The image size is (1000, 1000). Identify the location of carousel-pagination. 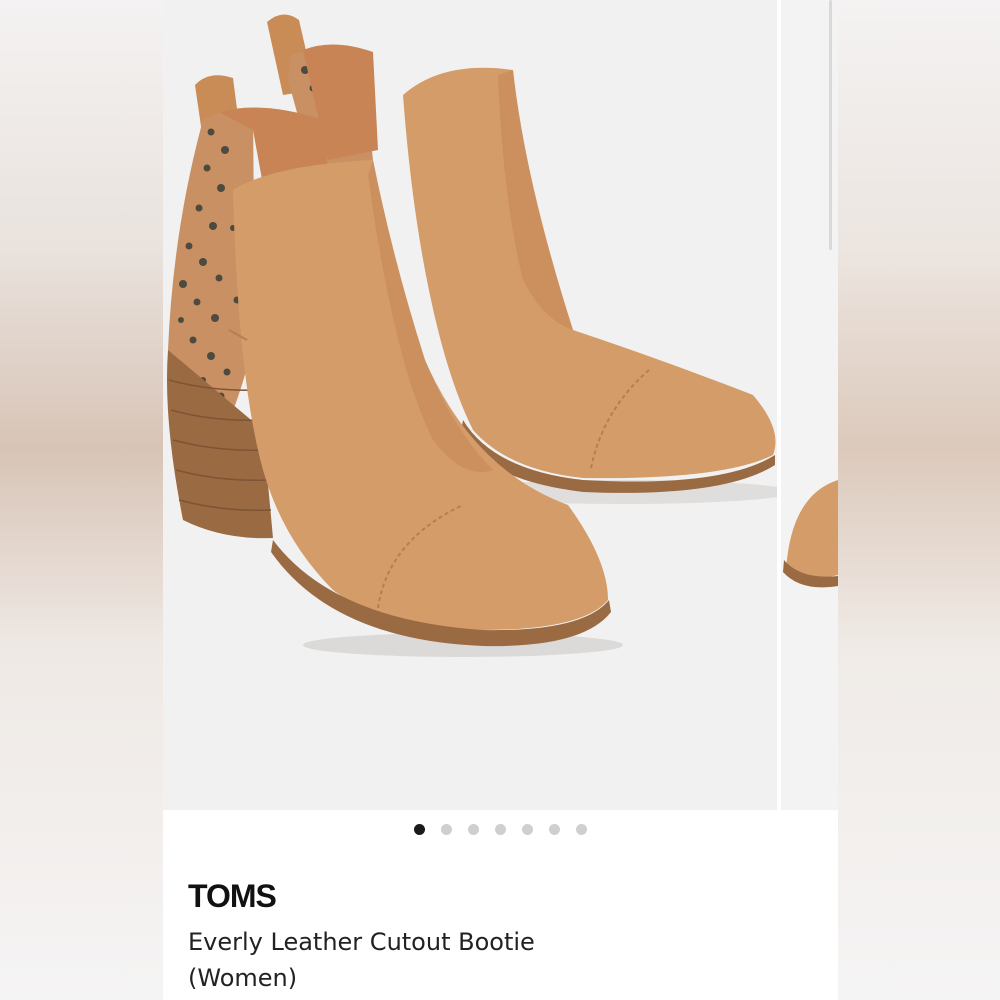
(500, 831).